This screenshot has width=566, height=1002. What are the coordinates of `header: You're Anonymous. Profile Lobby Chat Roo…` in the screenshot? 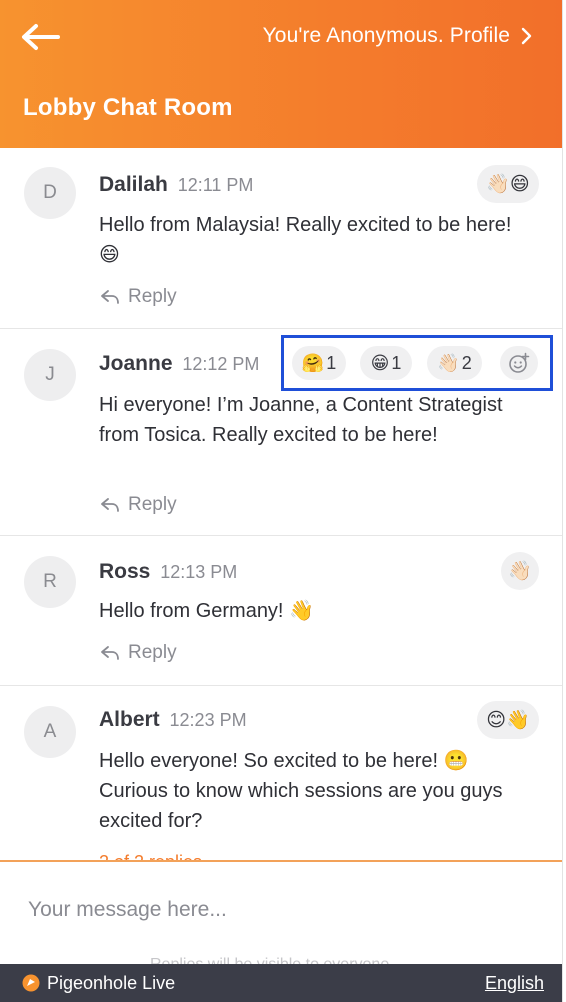 It's located at (281, 74).